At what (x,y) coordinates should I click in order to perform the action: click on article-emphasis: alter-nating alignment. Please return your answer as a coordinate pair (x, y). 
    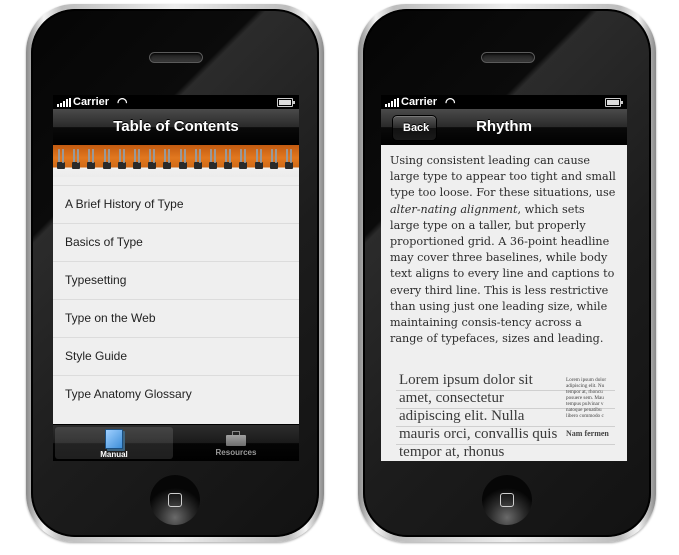
    Looking at the image, I should click on (454, 209).